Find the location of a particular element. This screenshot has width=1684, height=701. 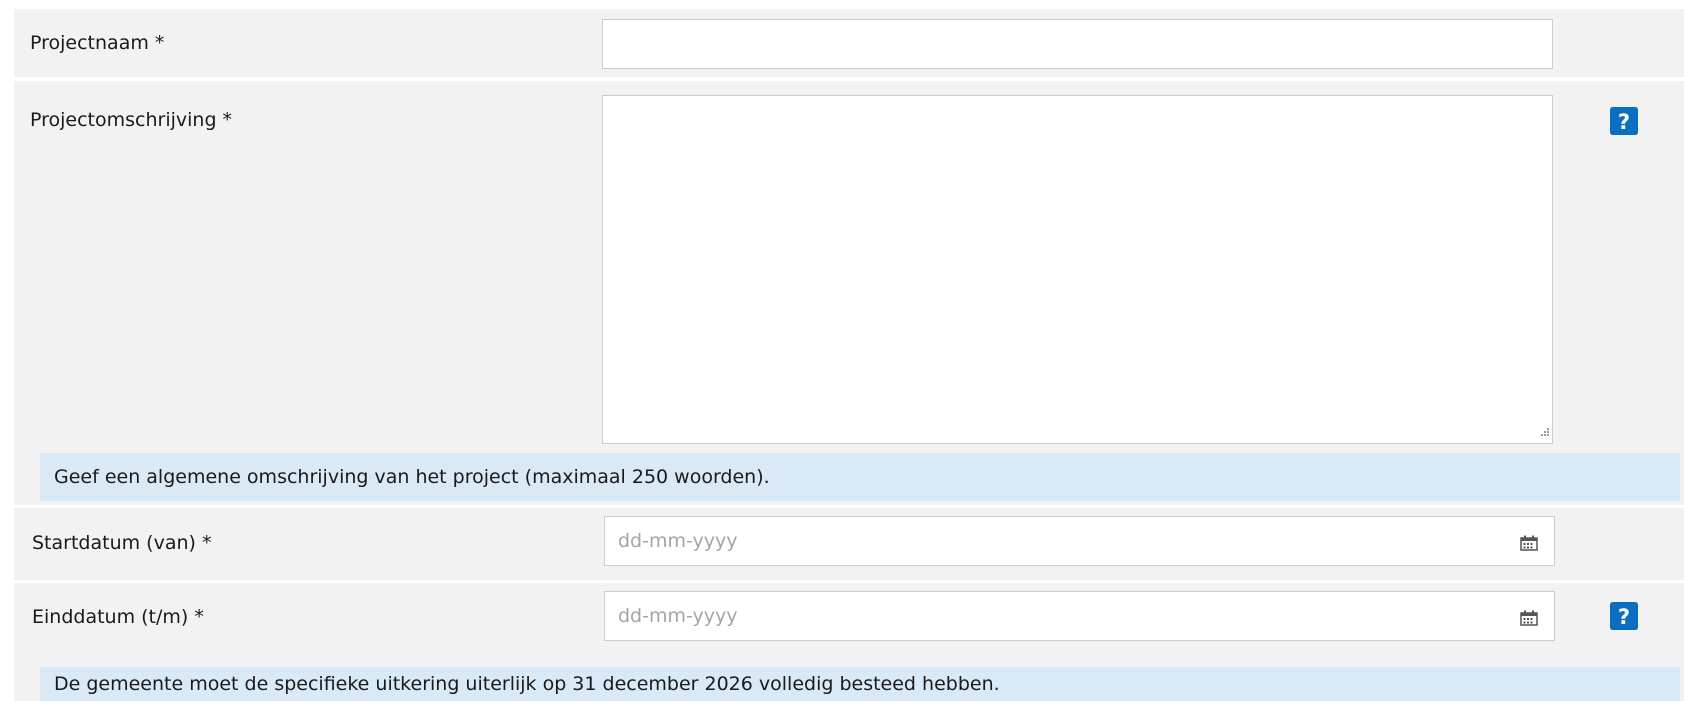

project-name-input is located at coordinates (1077, 44).